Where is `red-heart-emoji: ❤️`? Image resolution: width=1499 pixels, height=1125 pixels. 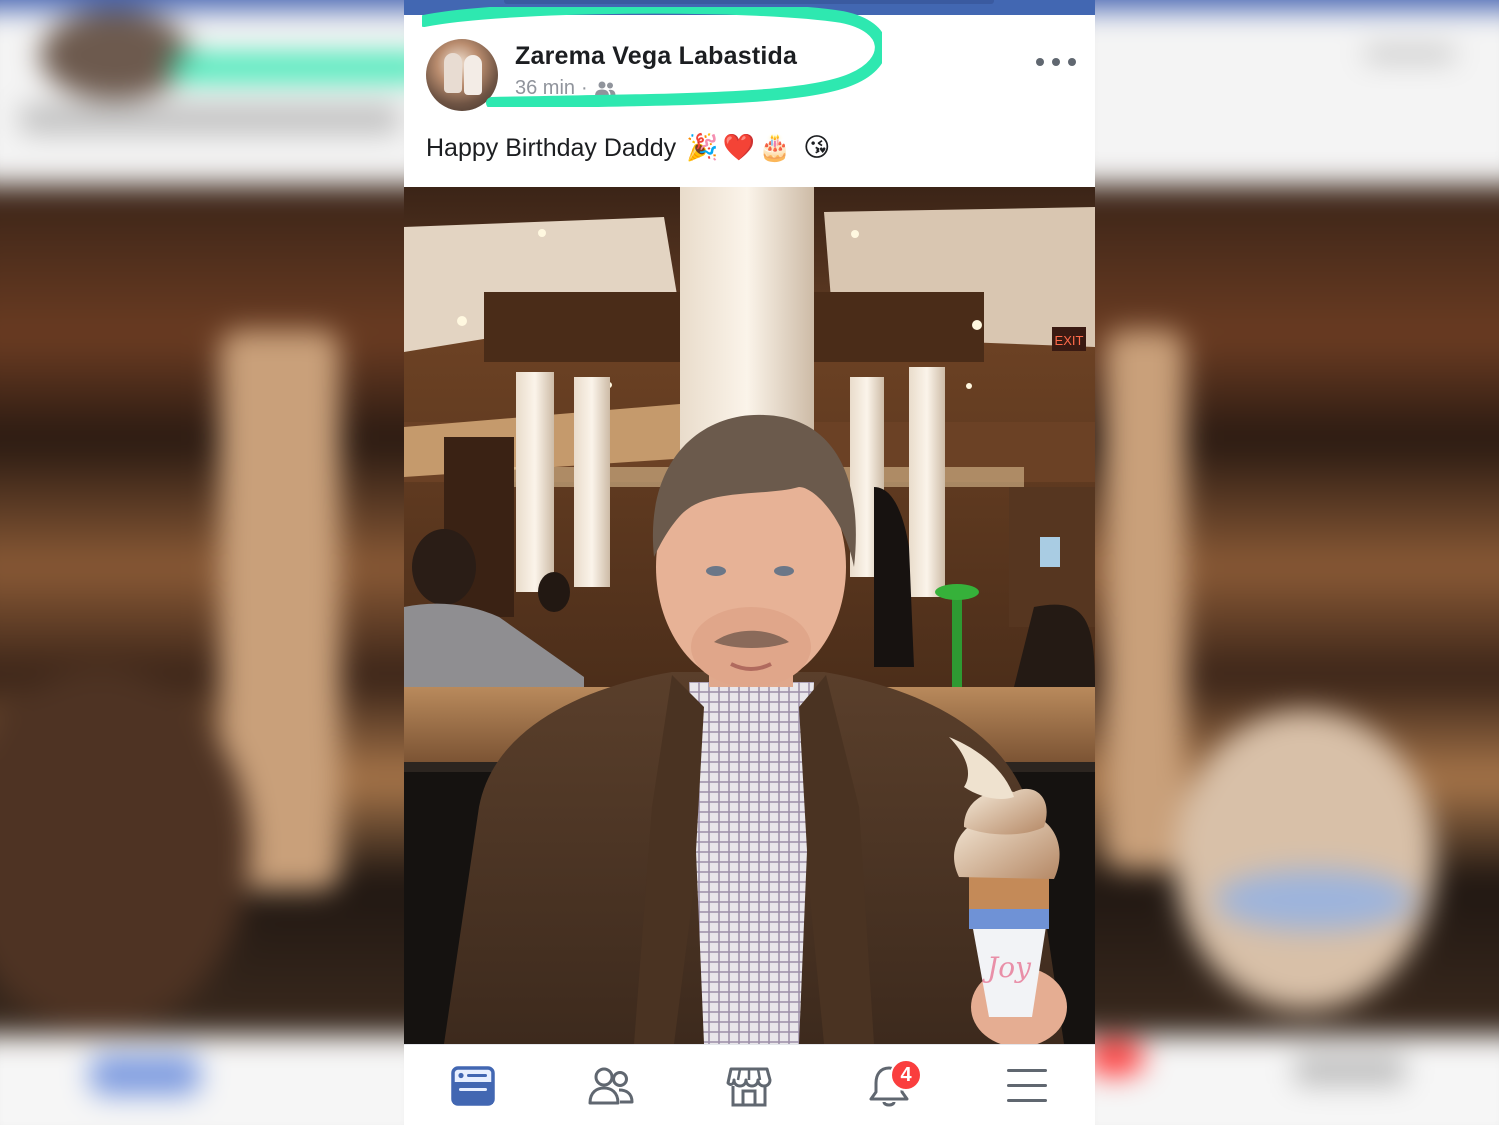 red-heart-emoji: ❤️ is located at coordinates (738, 148).